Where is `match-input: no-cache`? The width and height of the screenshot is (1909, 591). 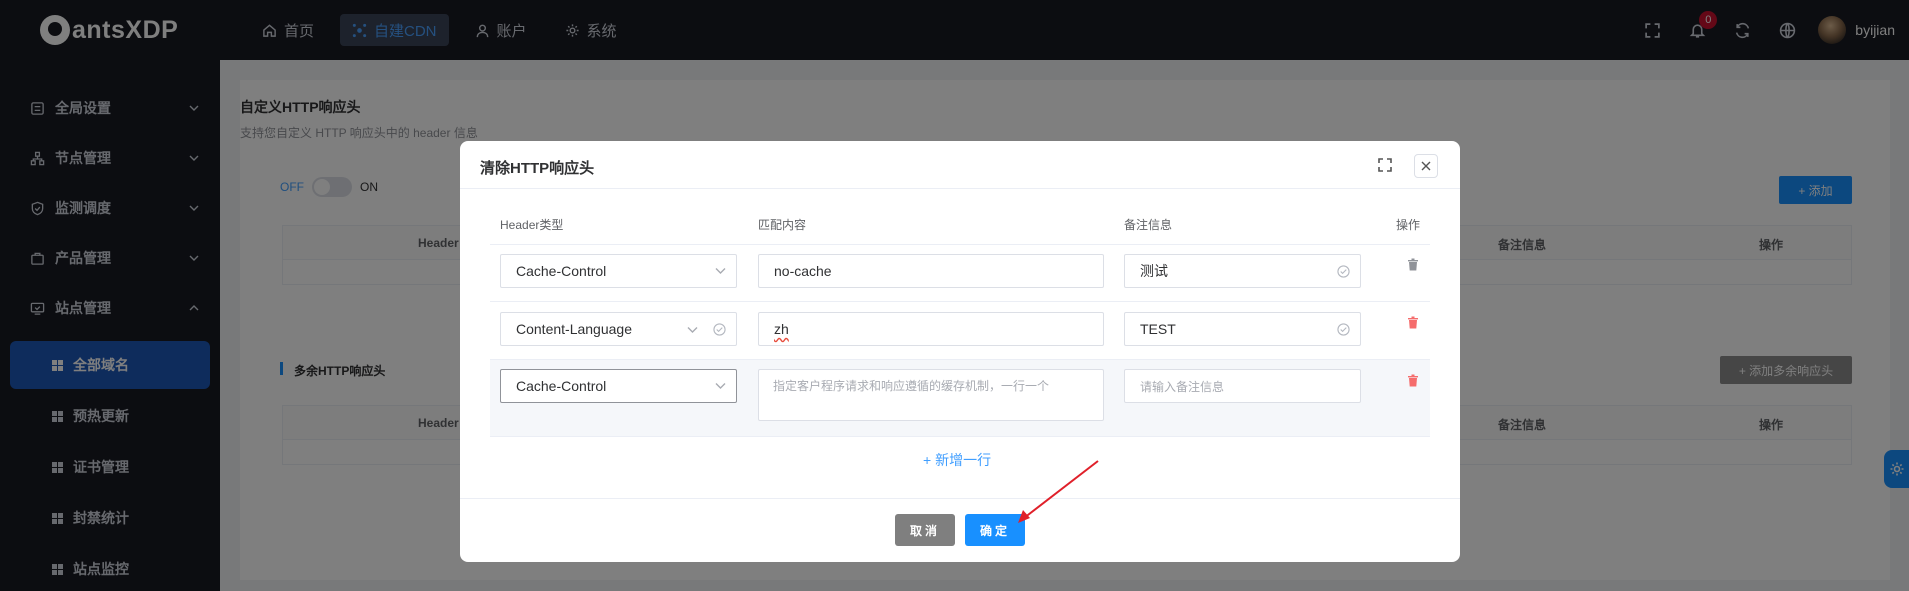
match-input: no-cache is located at coordinates (931, 271).